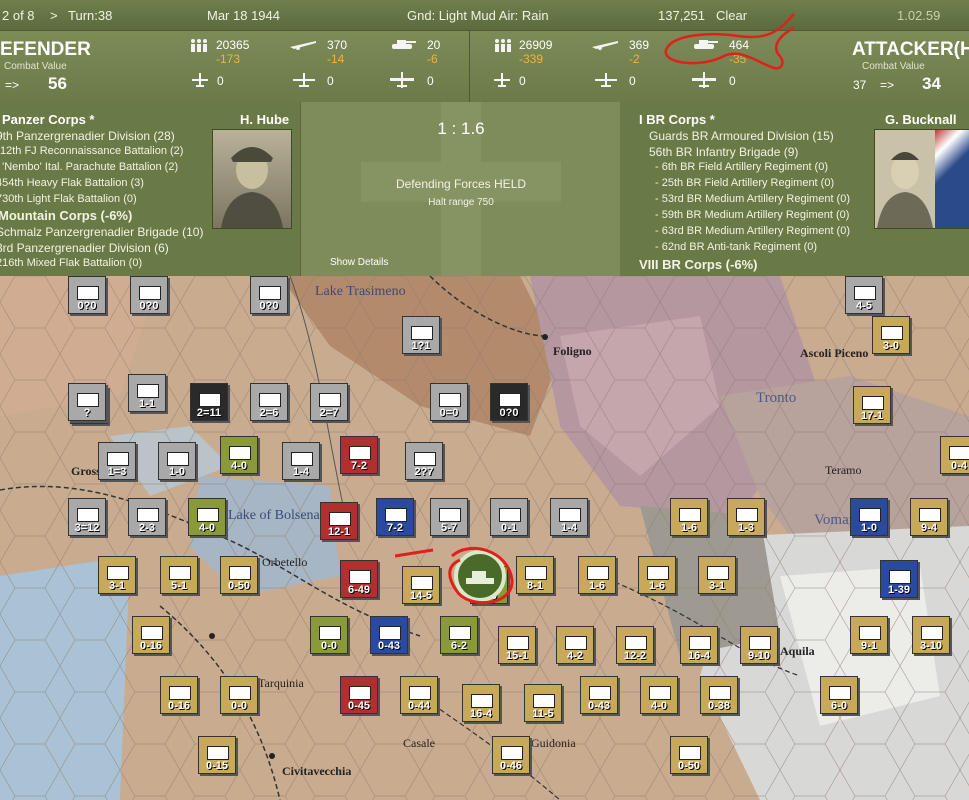 This screenshot has height=800, width=969. I want to click on unit-counter: 0-15, so click(217, 755).